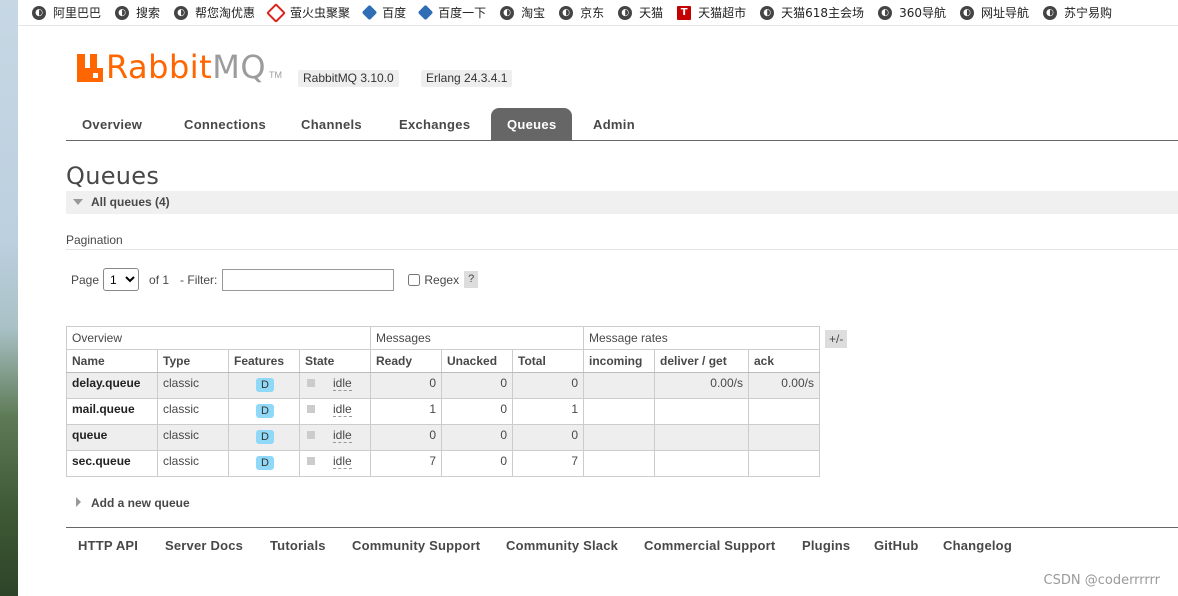 This screenshot has height=596, width=1178. What do you see at coordinates (112, 385) in the screenshot?
I see `queue-name-link: delay.queue` at bounding box center [112, 385].